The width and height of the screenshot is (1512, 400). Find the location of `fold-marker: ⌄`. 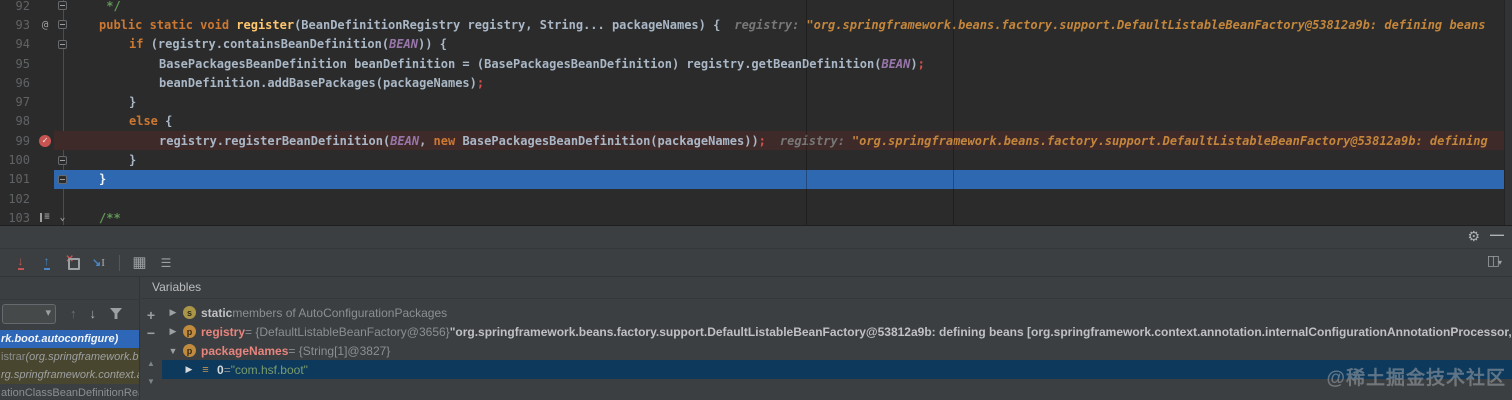

fold-marker: ⌄ is located at coordinates (62, 217).